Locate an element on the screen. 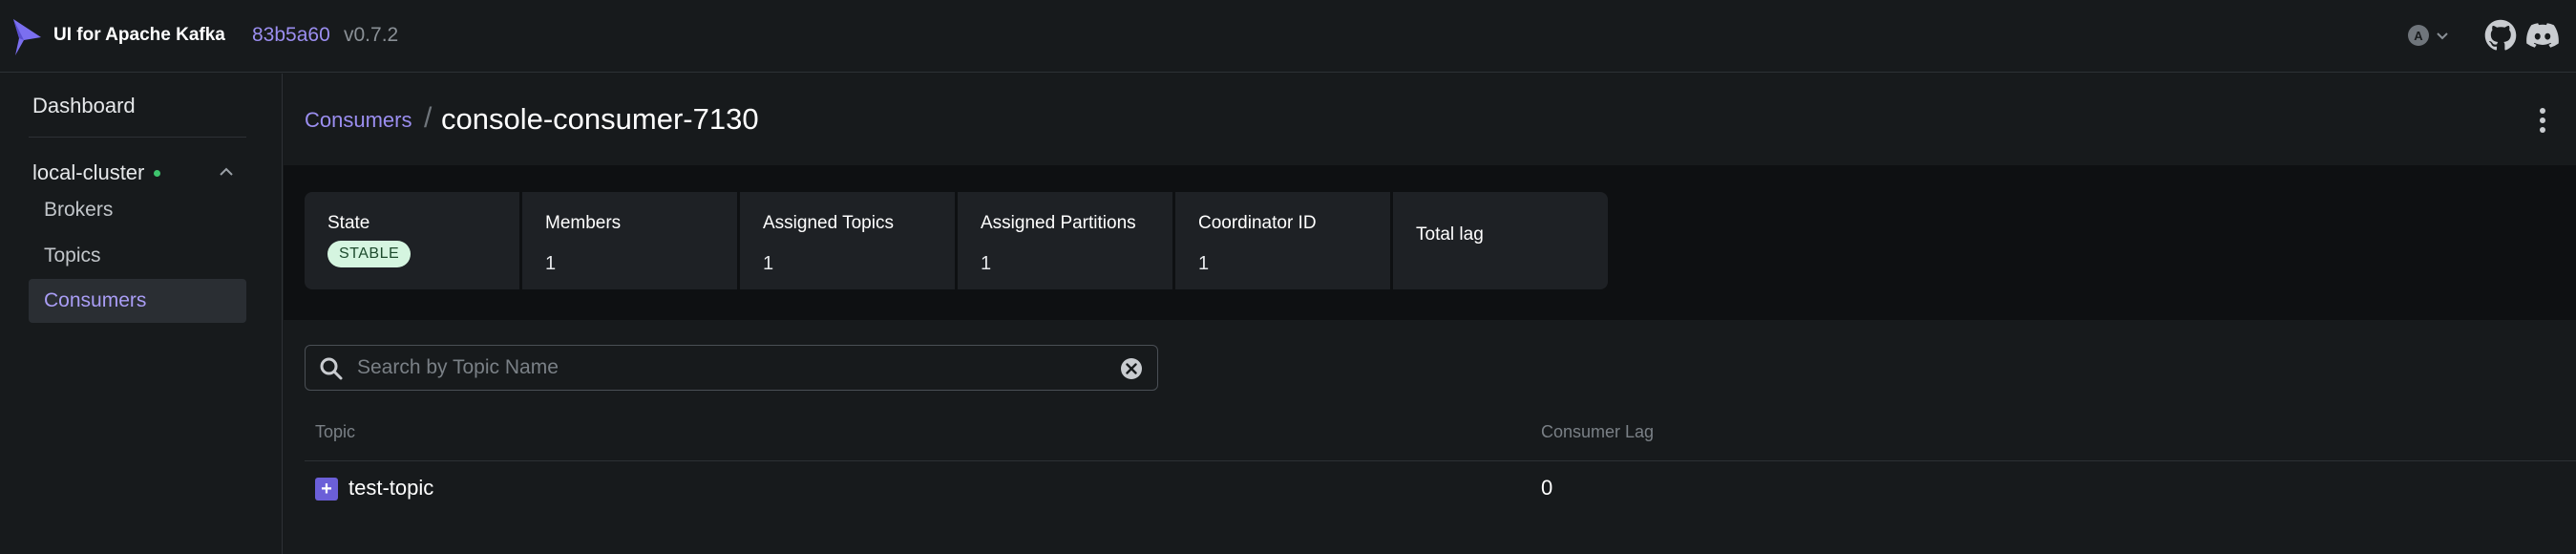  clear-search-icon is located at coordinates (1131, 368).